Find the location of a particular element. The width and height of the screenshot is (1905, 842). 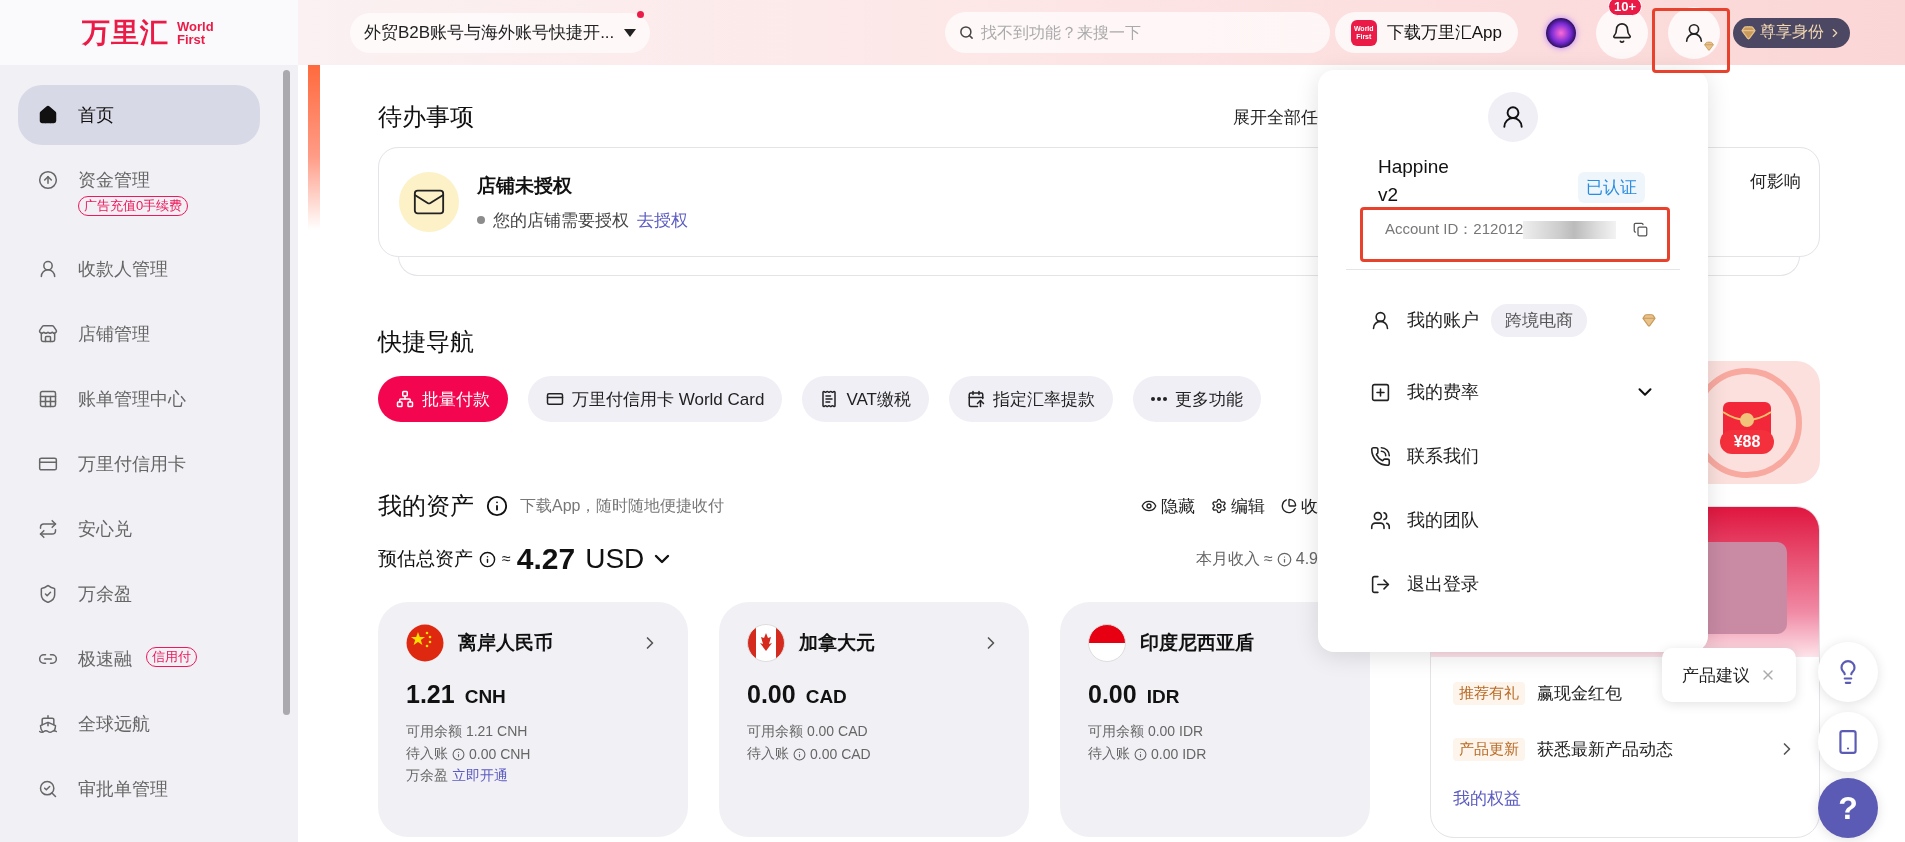

user-icon is located at coordinates (1694, 32).